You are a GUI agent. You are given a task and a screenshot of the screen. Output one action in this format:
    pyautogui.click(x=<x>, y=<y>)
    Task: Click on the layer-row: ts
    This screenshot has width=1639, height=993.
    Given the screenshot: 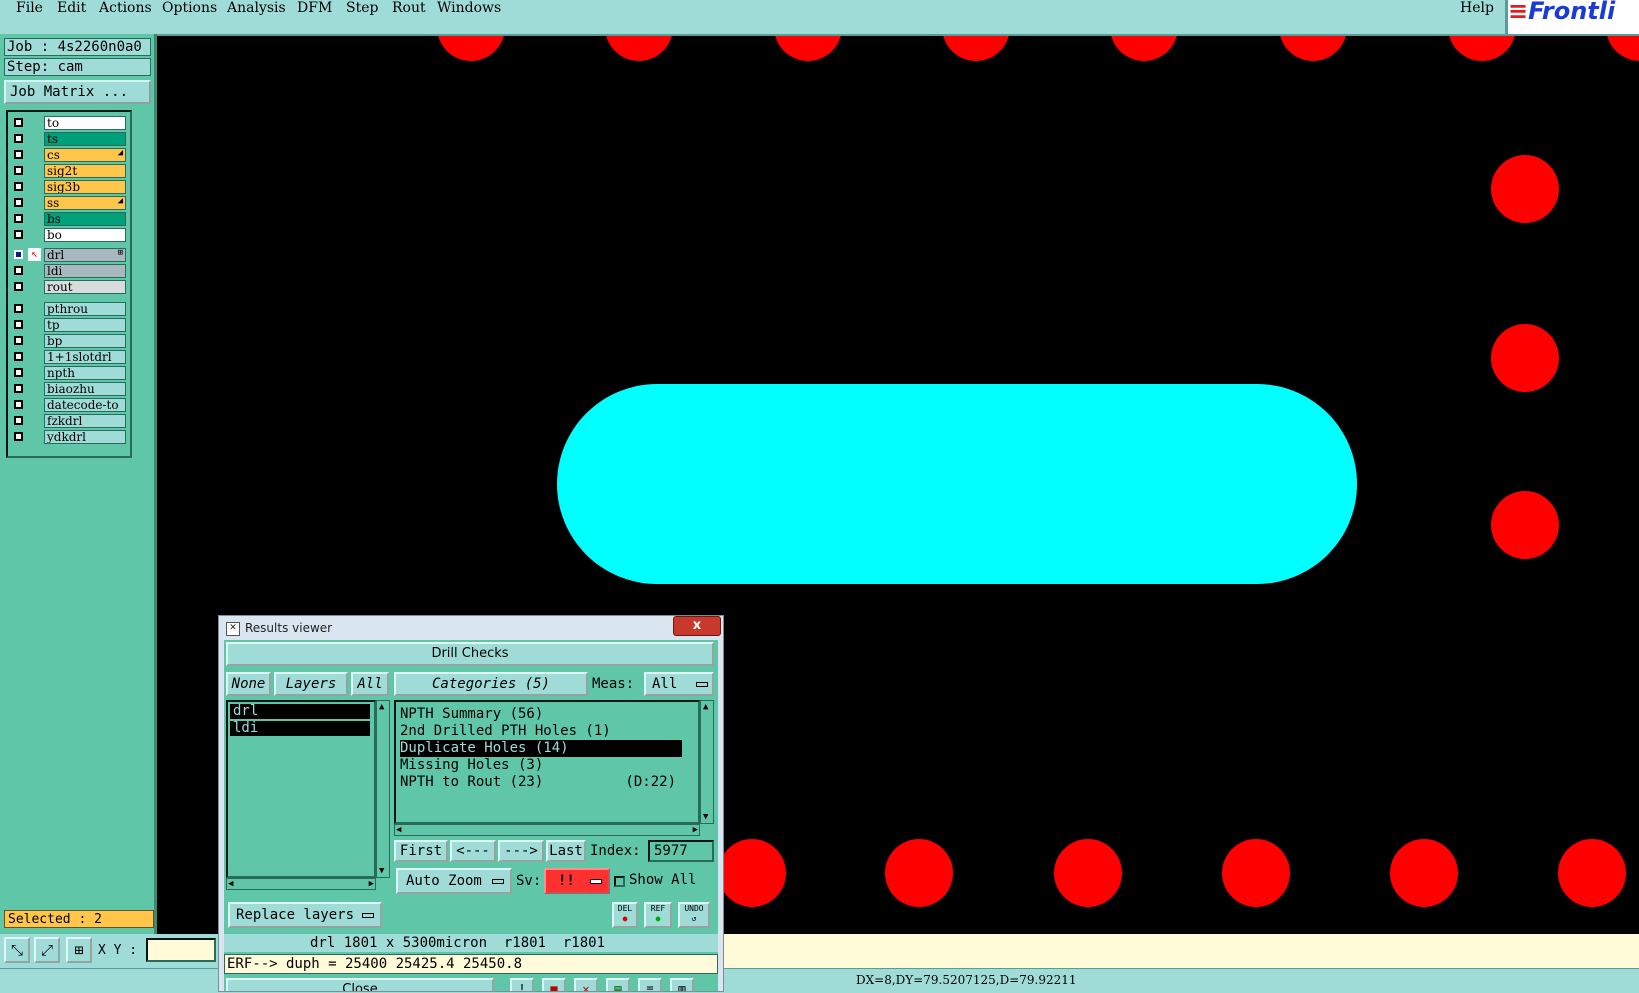 What is the action you would take?
    pyautogui.click(x=68, y=139)
    